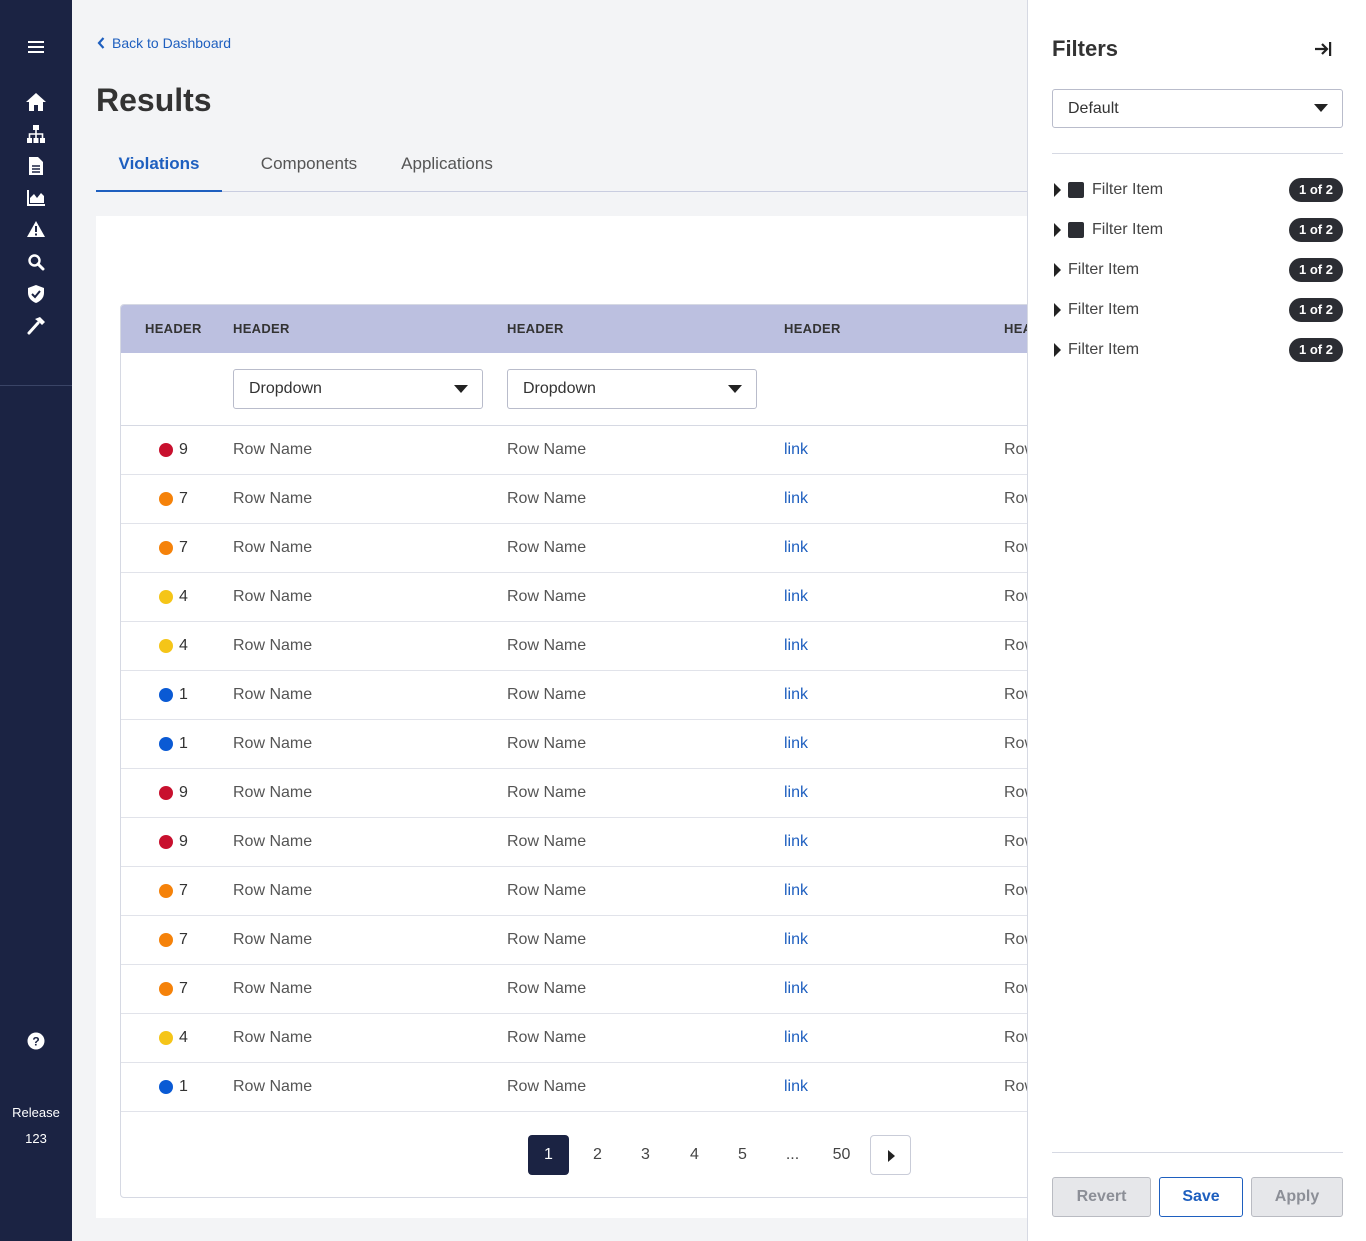 The width and height of the screenshot is (1366, 1241). Describe the element at coordinates (597, 1155) in the screenshot. I see `page-button: 2` at that location.